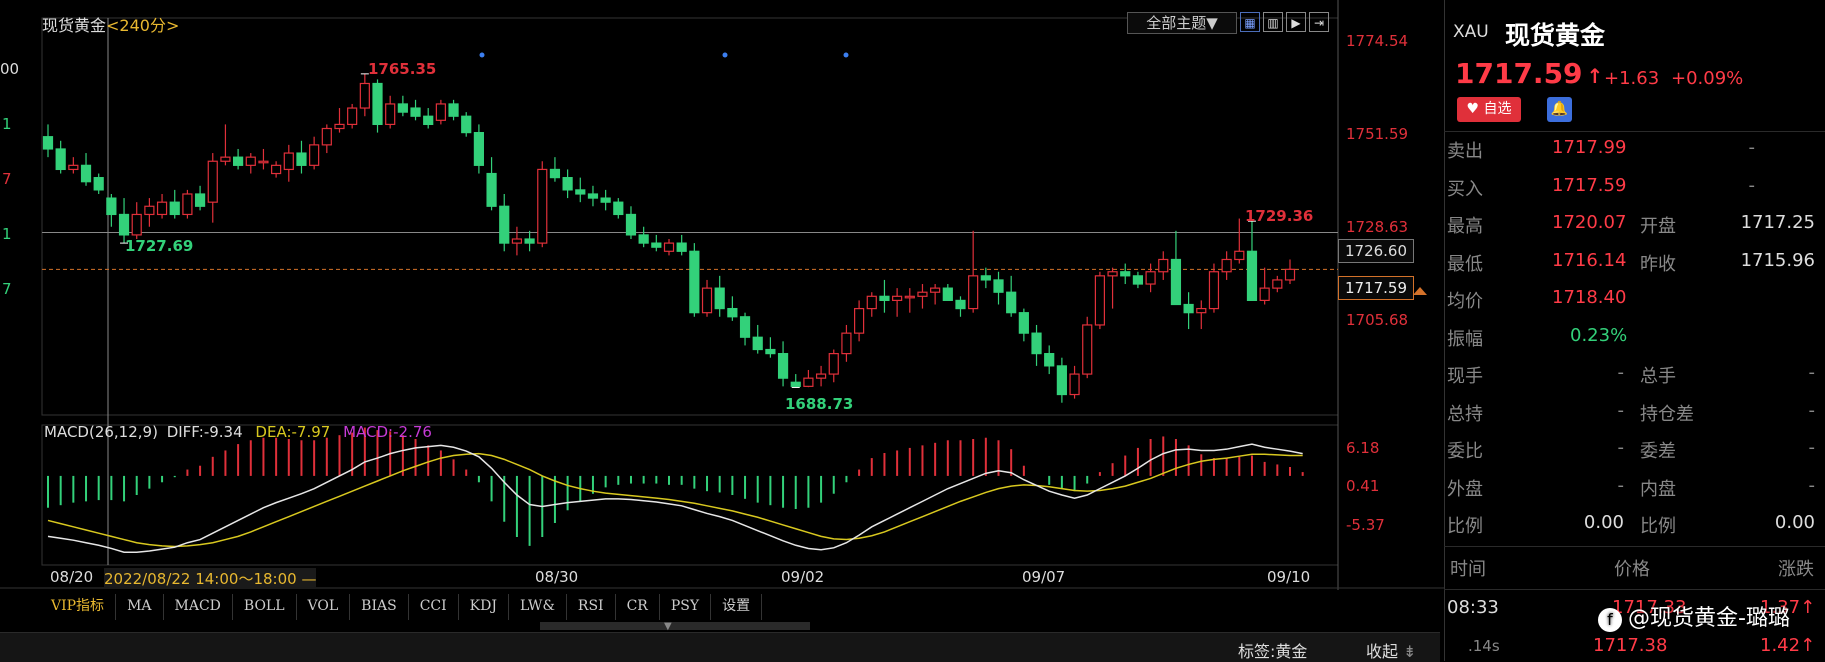 The height and width of the screenshot is (662, 1825). What do you see at coordinates (198, 607) in the screenshot?
I see `tab-macd: MACD` at bounding box center [198, 607].